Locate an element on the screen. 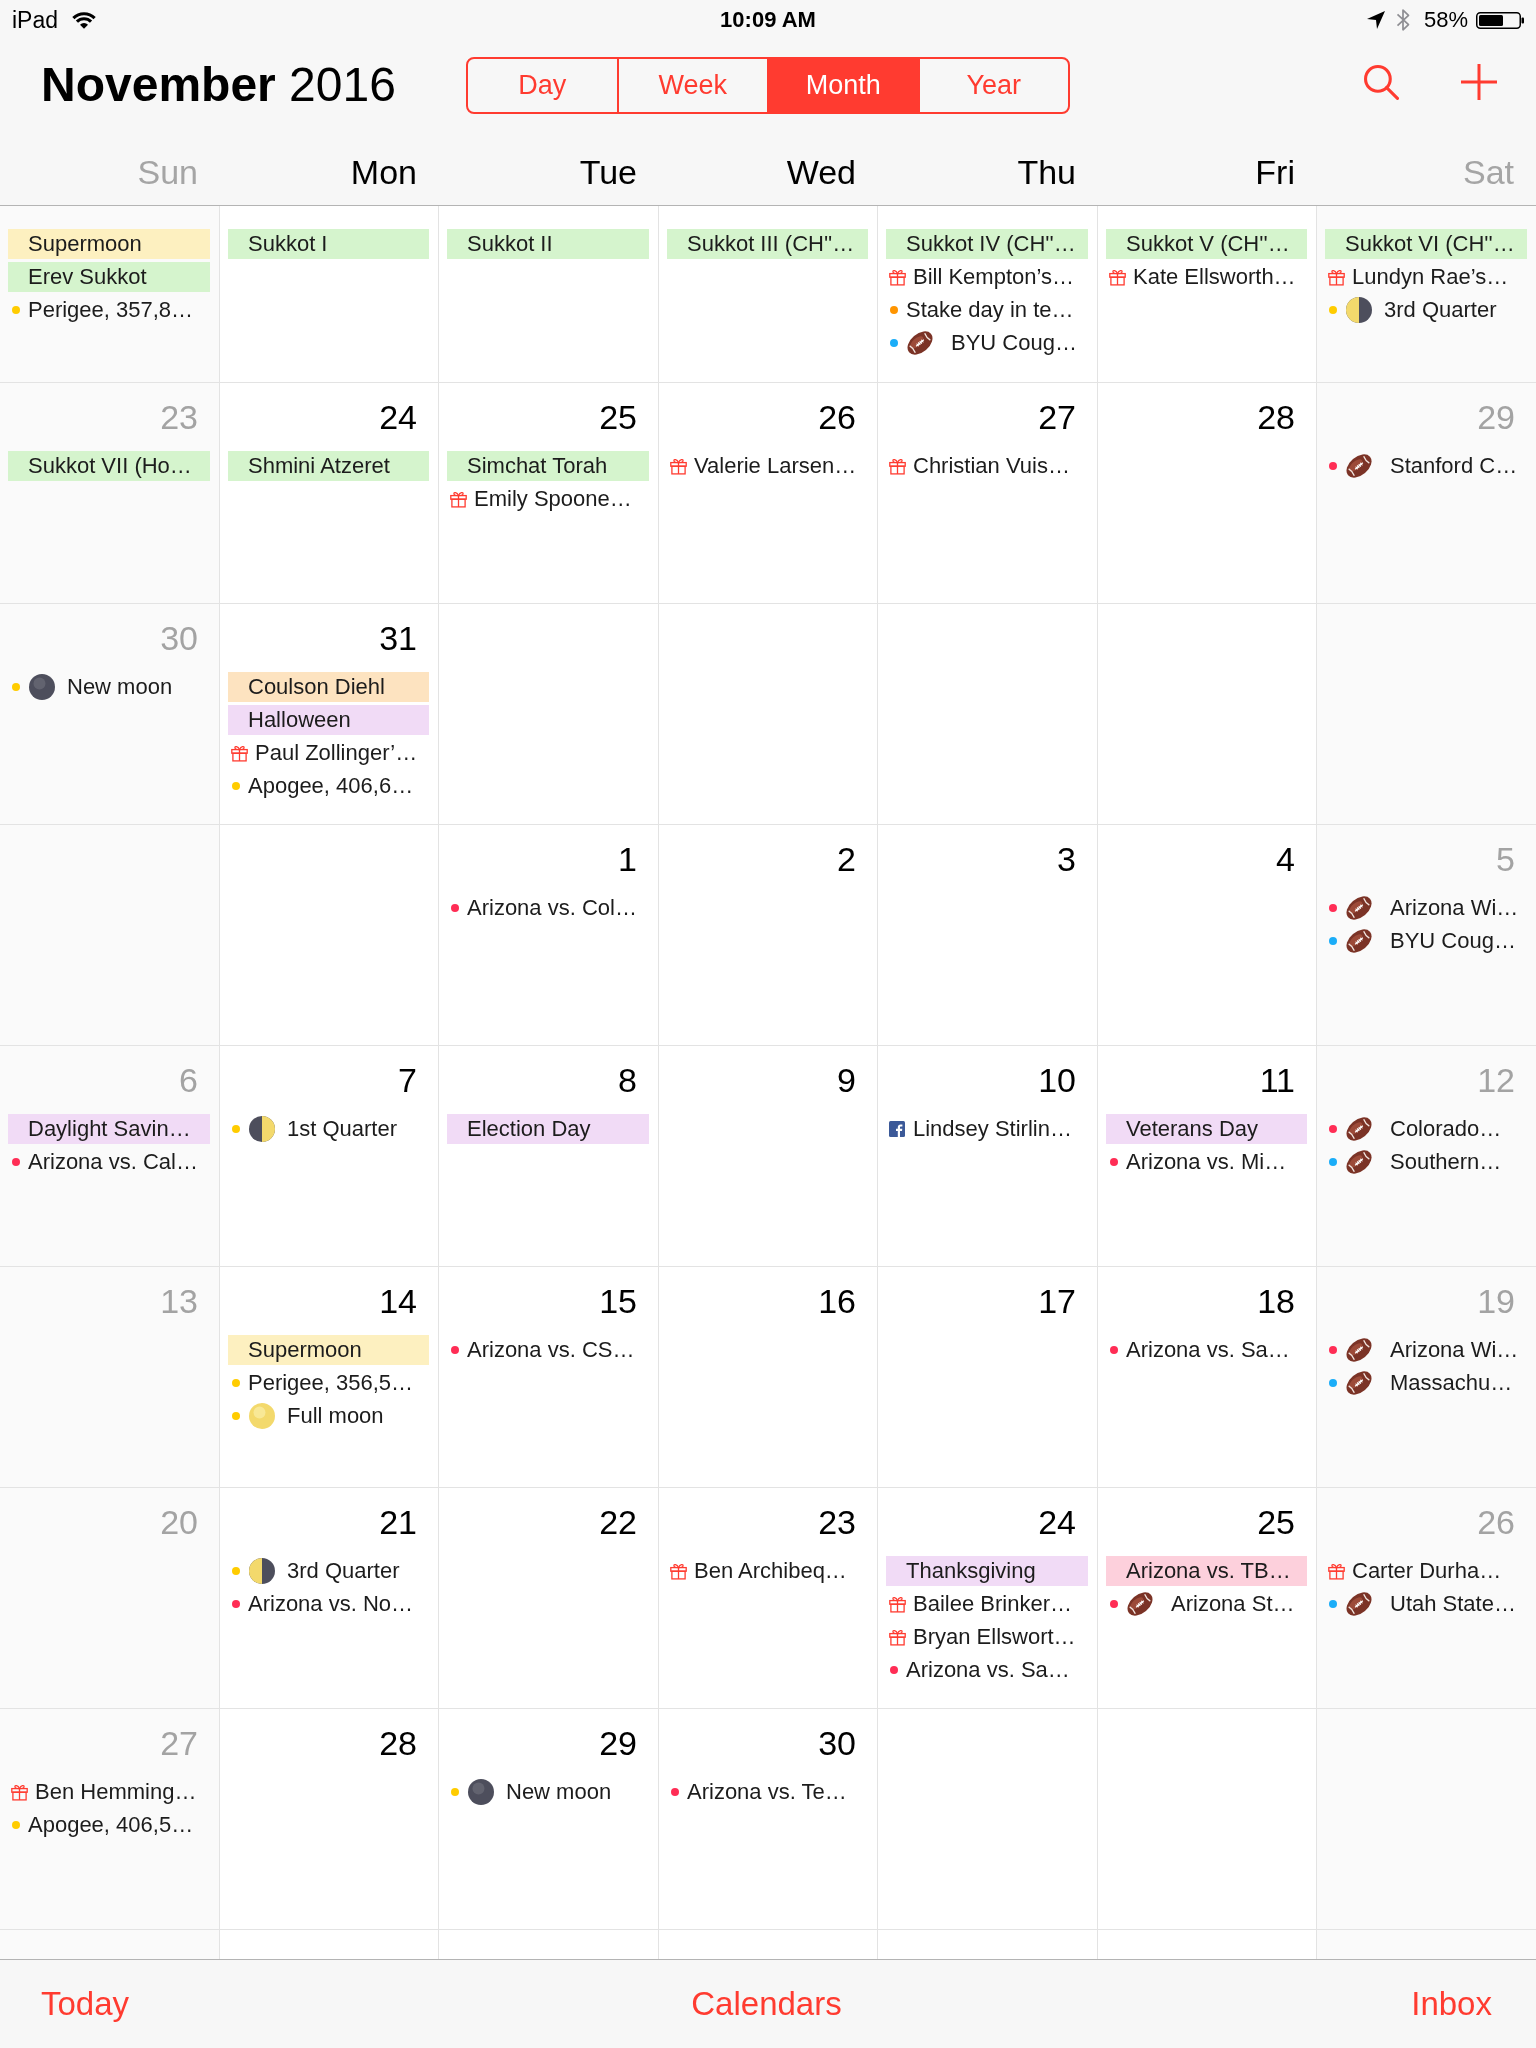  view-switcher: Day Week Month Year is located at coordinates (768, 85).